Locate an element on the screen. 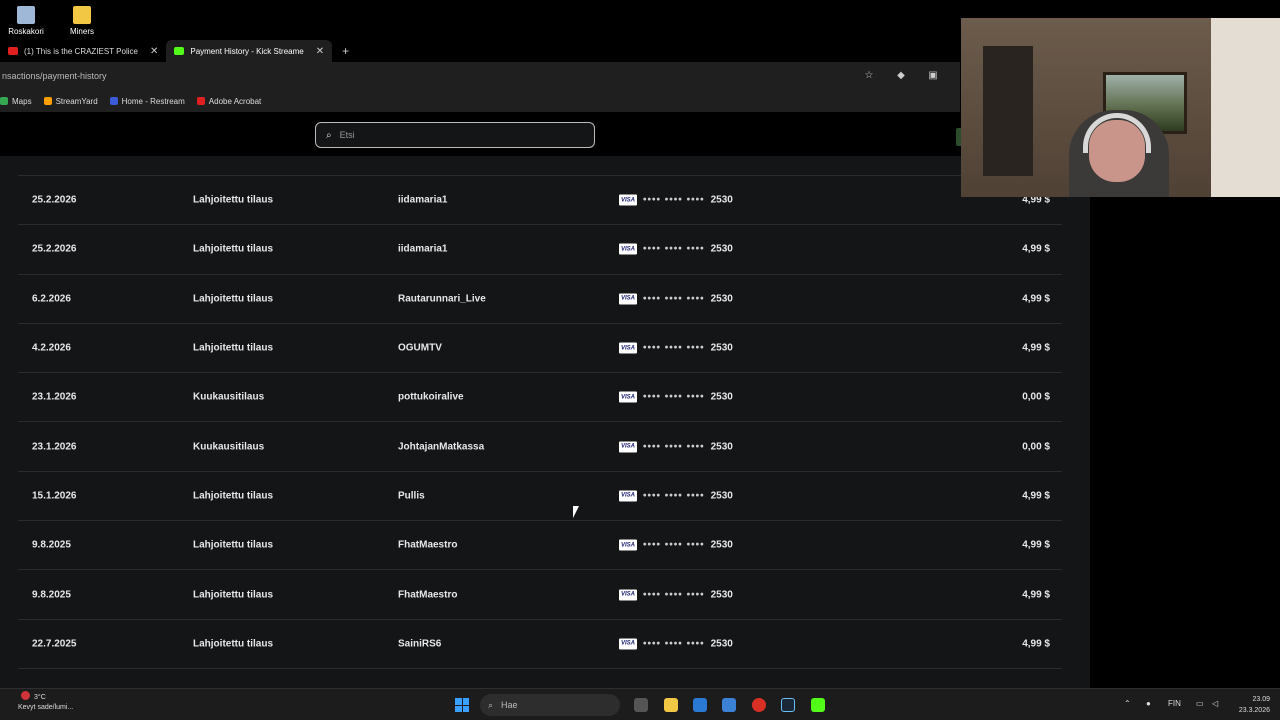 The width and height of the screenshot is (1280, 720). language-indicator: FIN is located at coordinates (1174, 703).